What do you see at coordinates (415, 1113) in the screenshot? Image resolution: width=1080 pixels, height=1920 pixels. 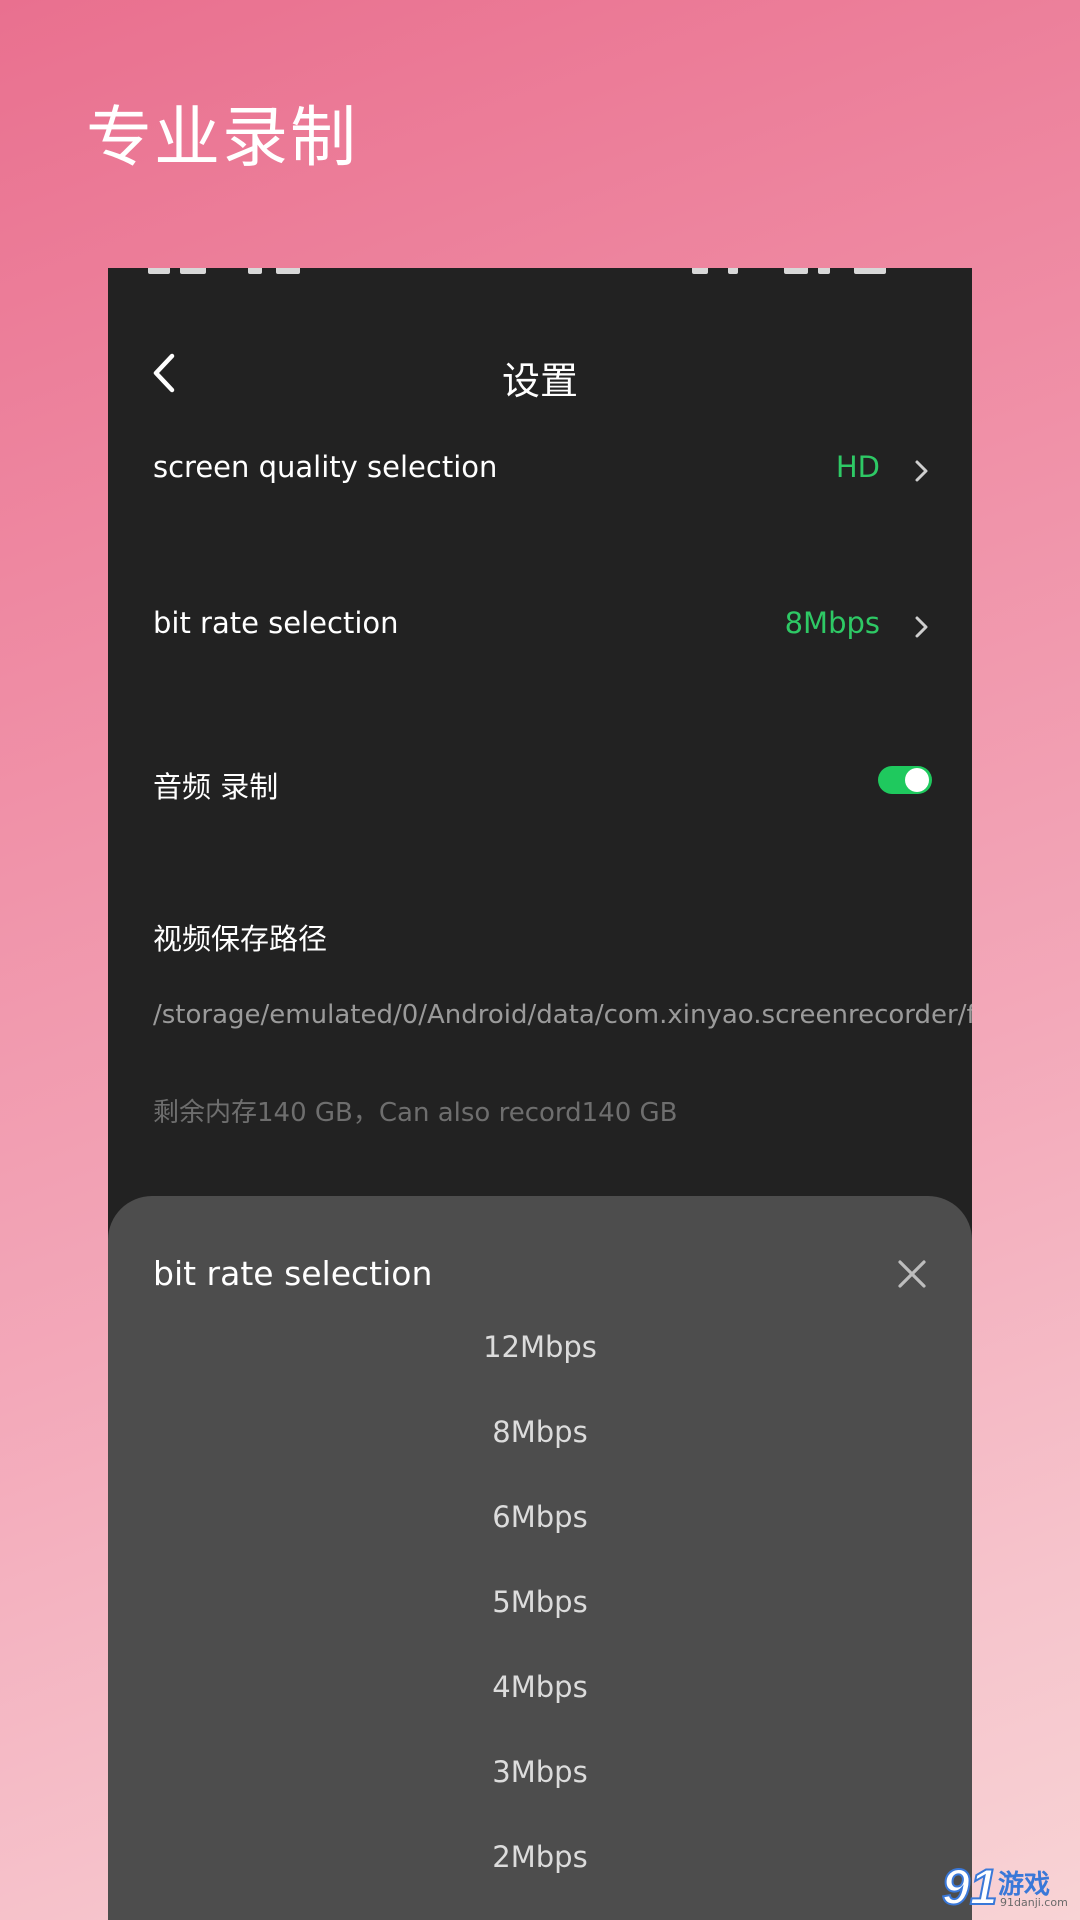 I see `storage-info: 剩余内存140 GB，Can also record140 GB` at bounding box center [415, 1113].